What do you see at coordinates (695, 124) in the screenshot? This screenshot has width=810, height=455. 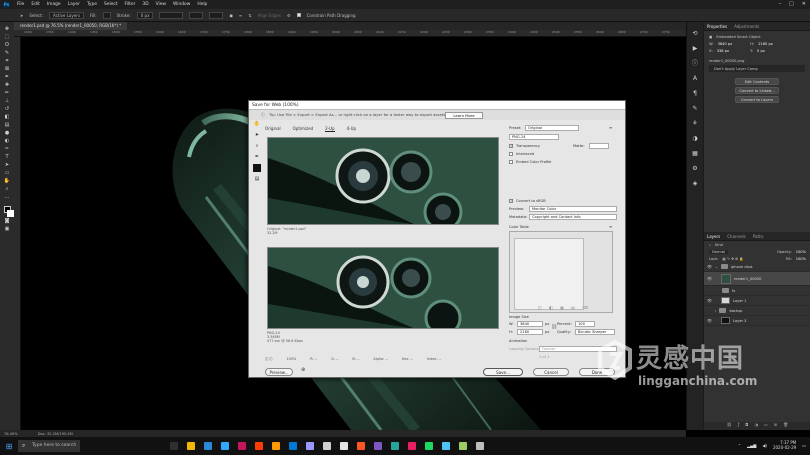 I see `brushes-icon: ⚘` at bounding box center [695, 124].